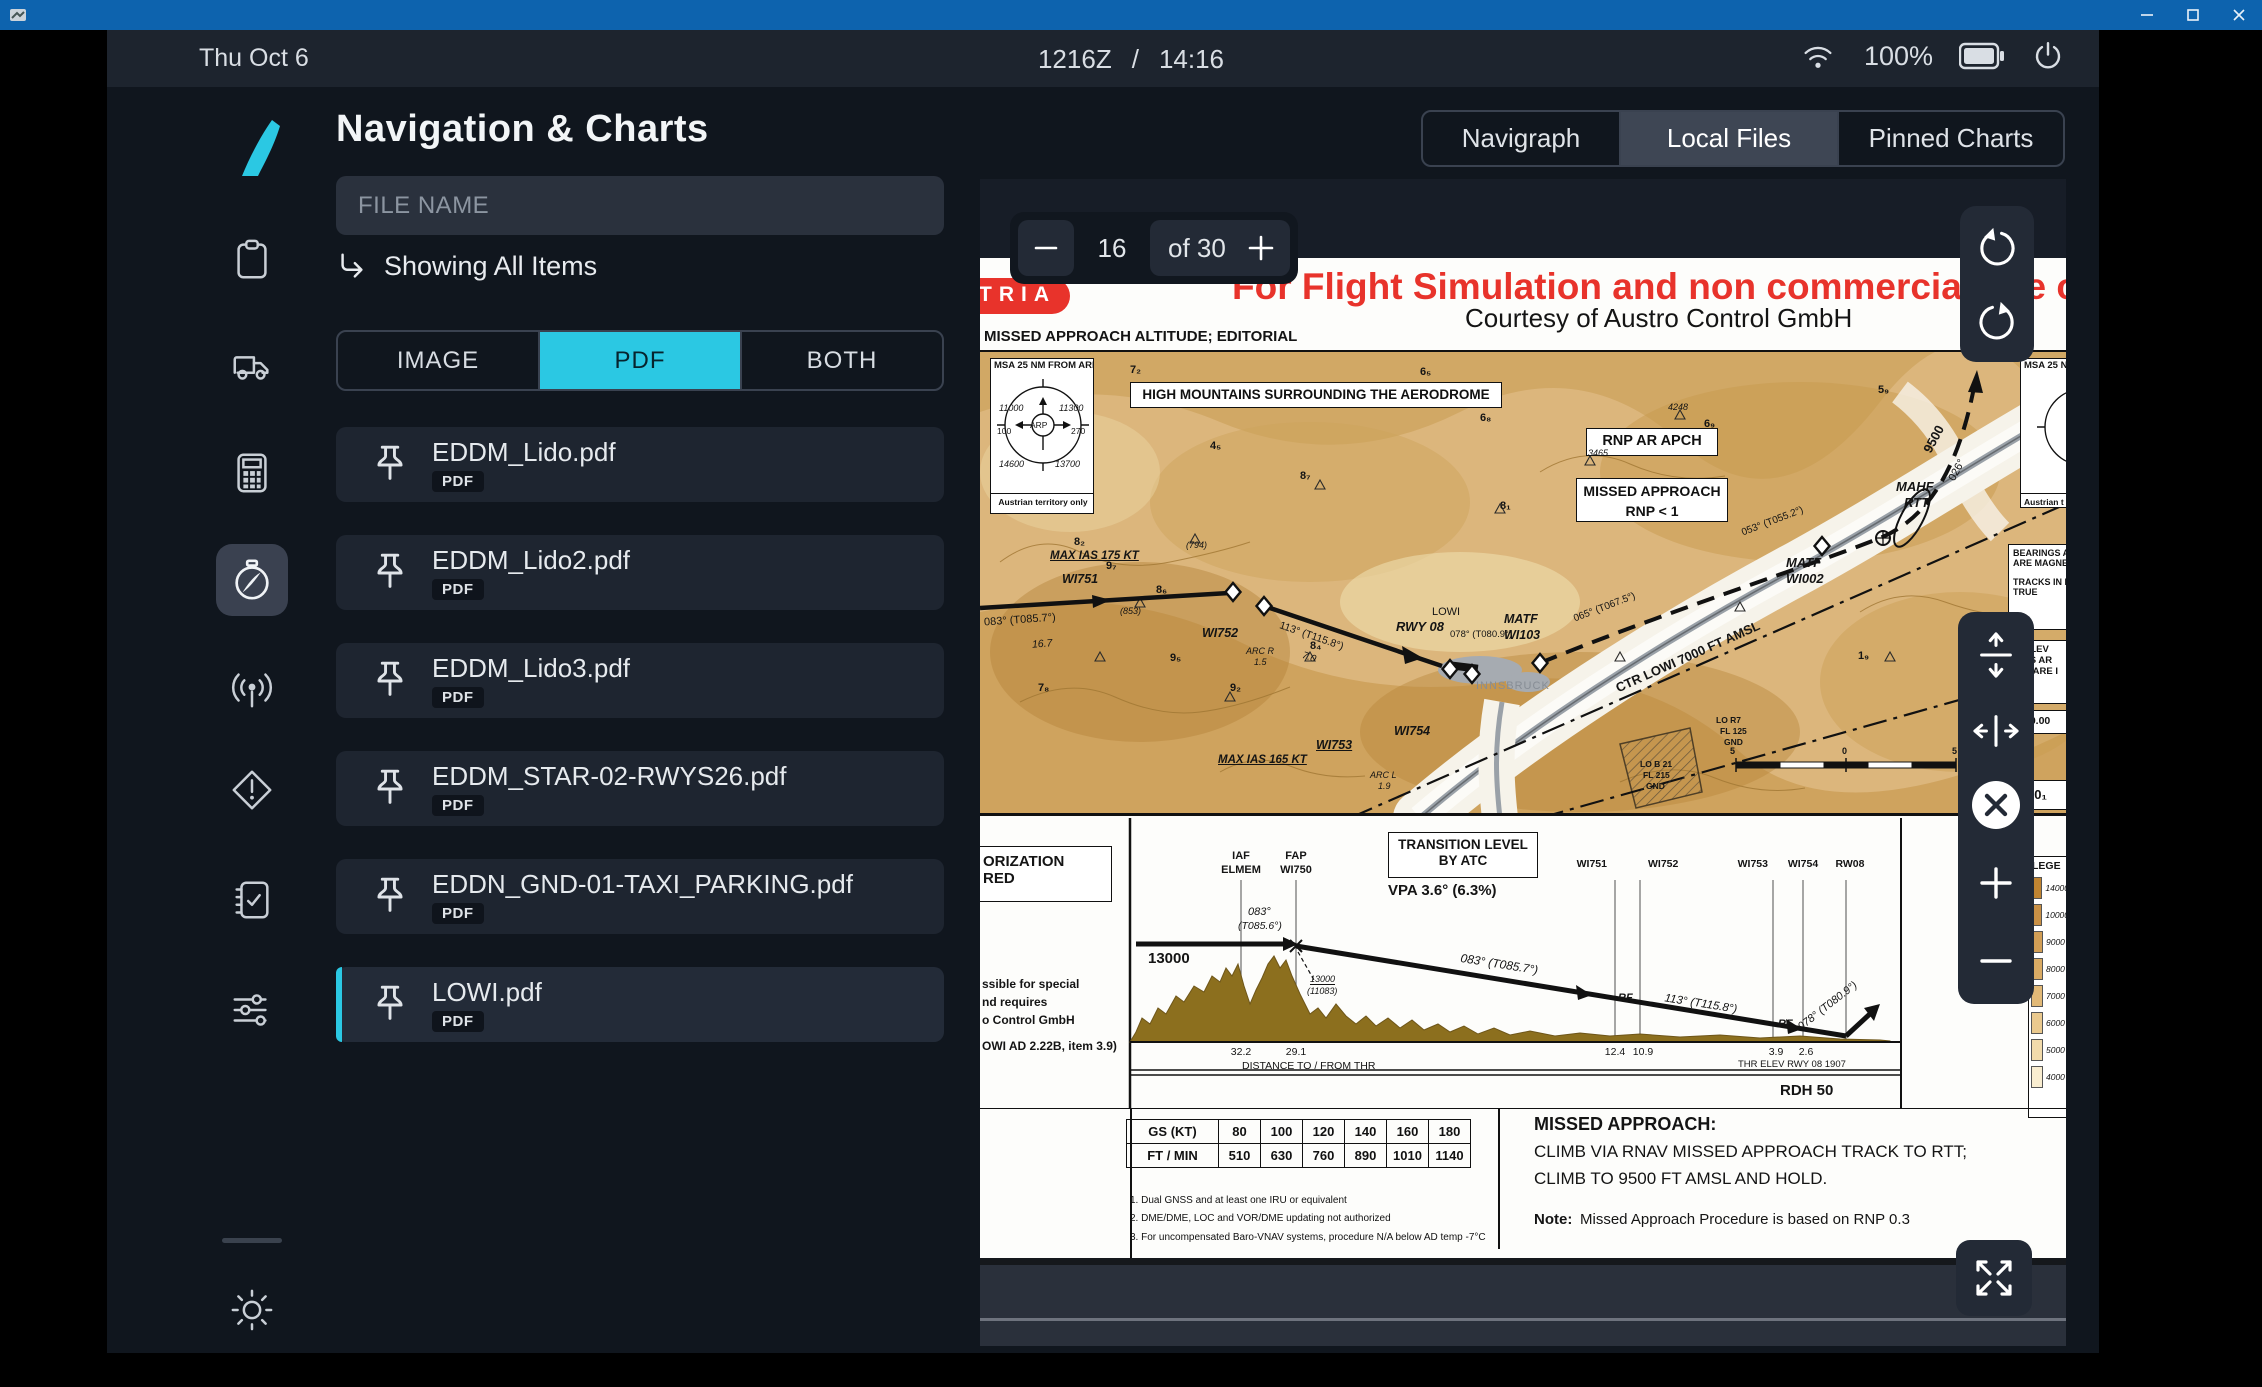 This screenshot has height=1387, width=2262. I want to click on close-button, so click(2239, 15).